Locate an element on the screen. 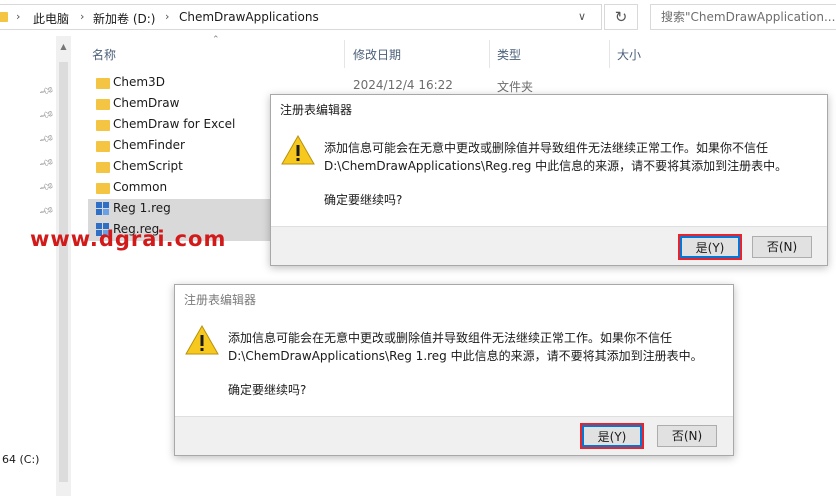 Image resolution: width=836 pixels, height=496 pixels. navigation-pane: 📌︎ 📌︎ 📌︎ 📌︎ 📌︎ 📌︎ 64 (C:) is located at coordinates (28, 266).